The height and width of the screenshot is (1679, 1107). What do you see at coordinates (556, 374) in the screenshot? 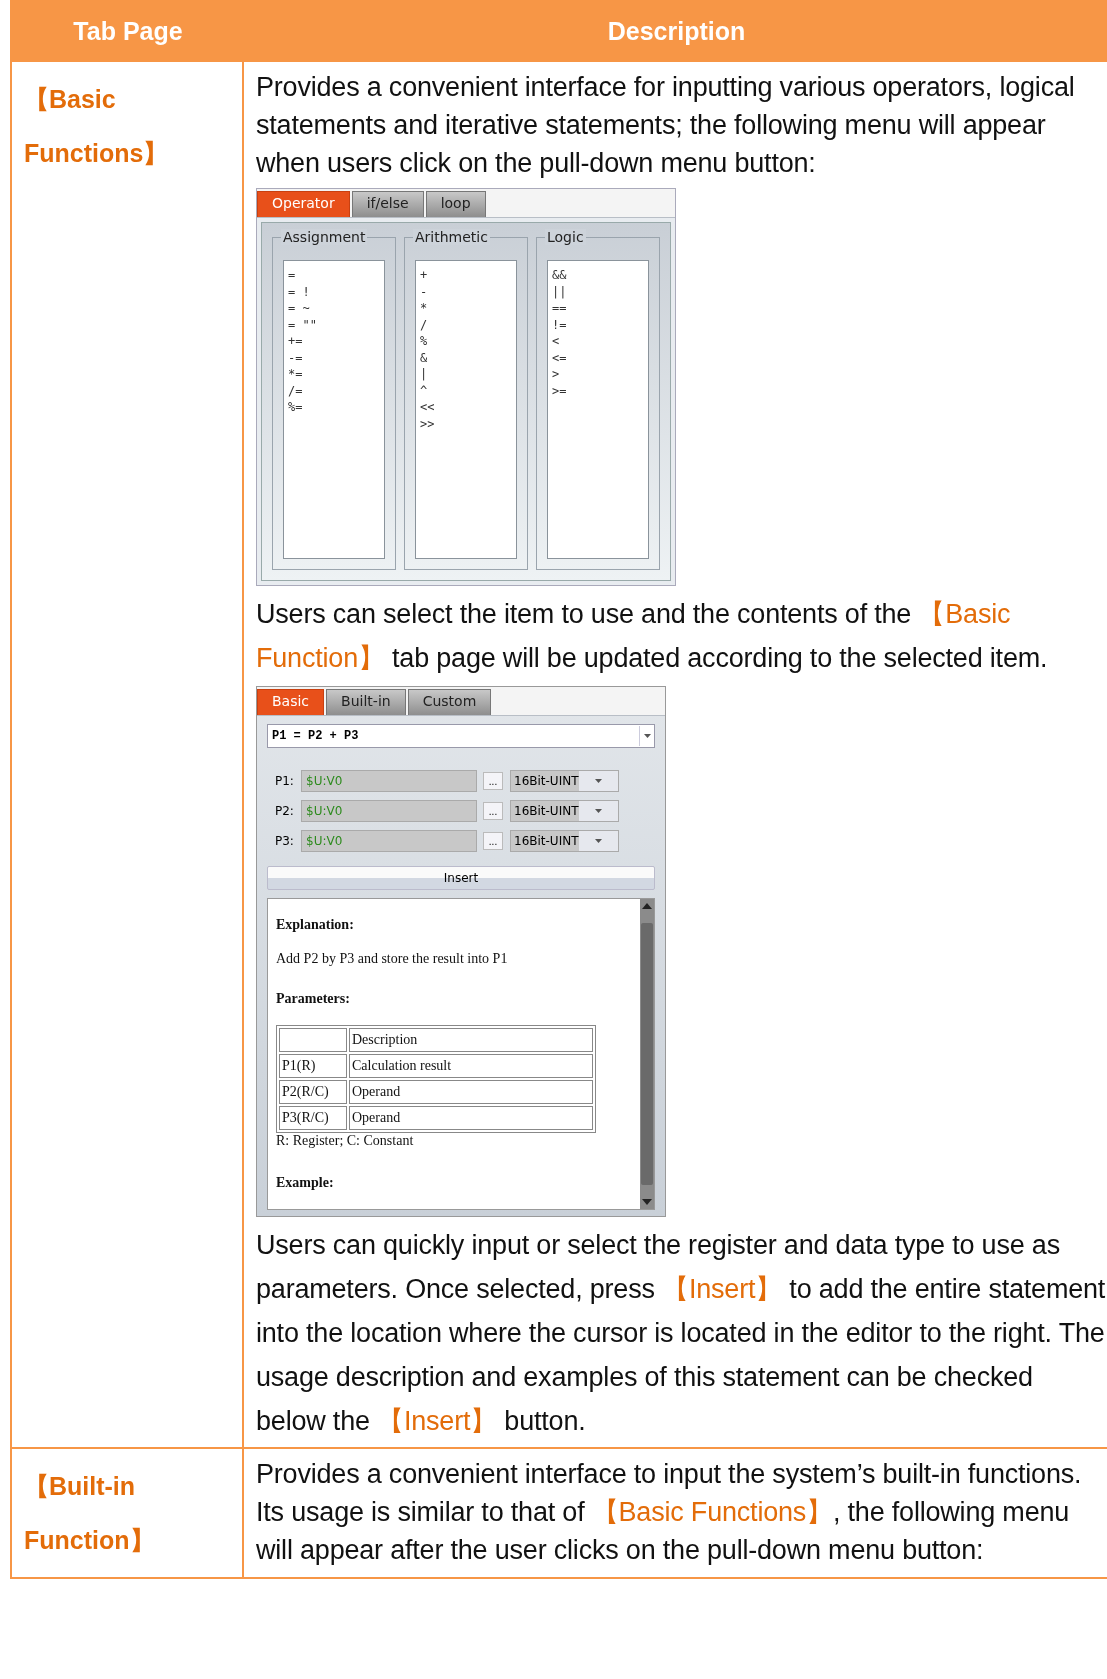
I see `operator-item: >` at bounding box center [556, 374].